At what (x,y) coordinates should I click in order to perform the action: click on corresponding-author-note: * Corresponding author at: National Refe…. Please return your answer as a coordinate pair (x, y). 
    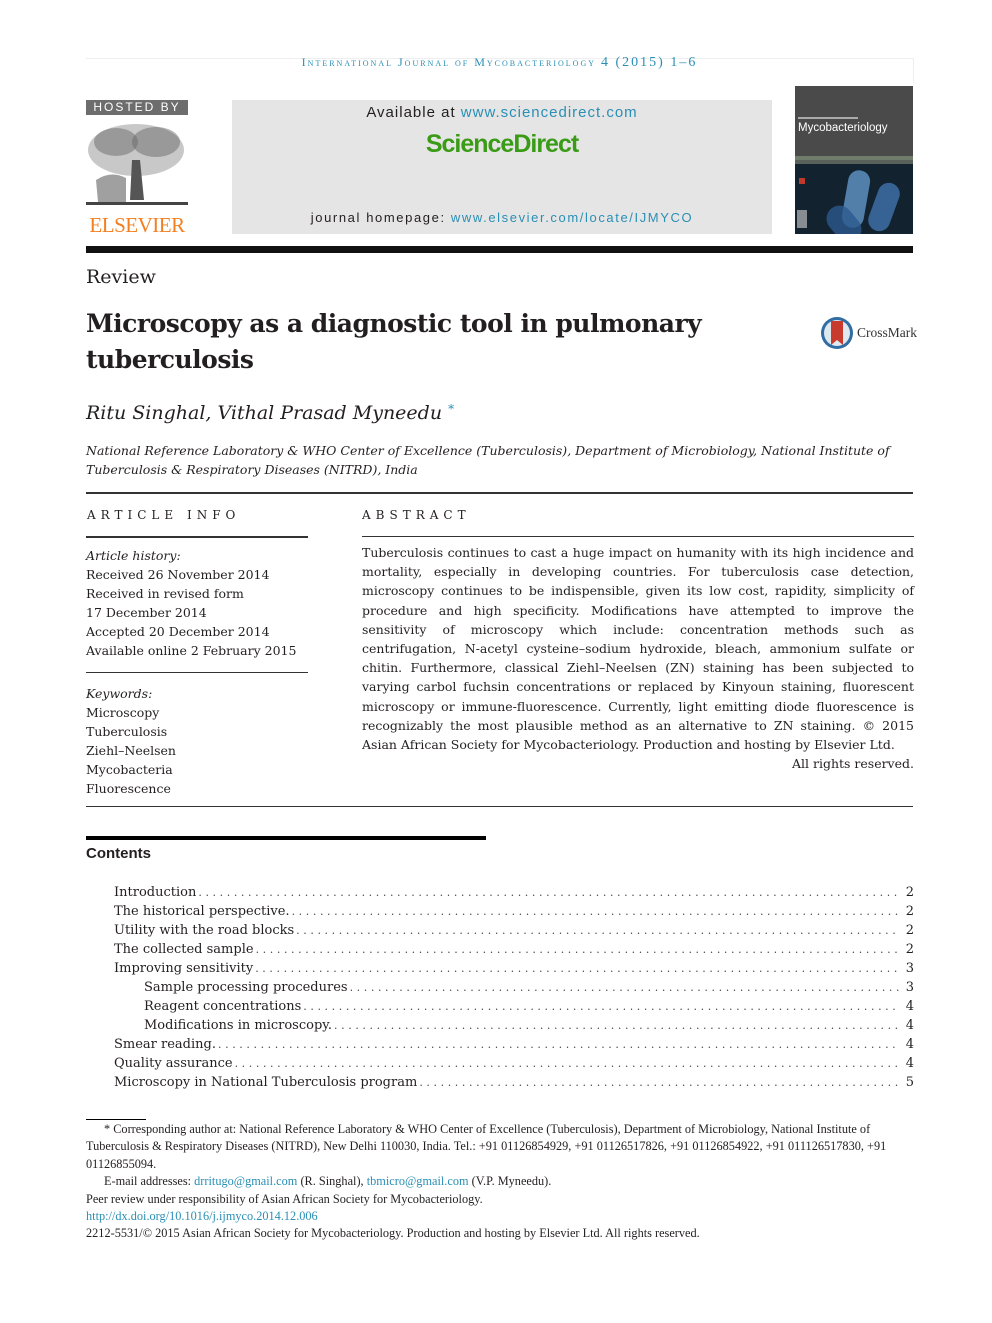
    Looking at the image, I should click on (486, 1146).